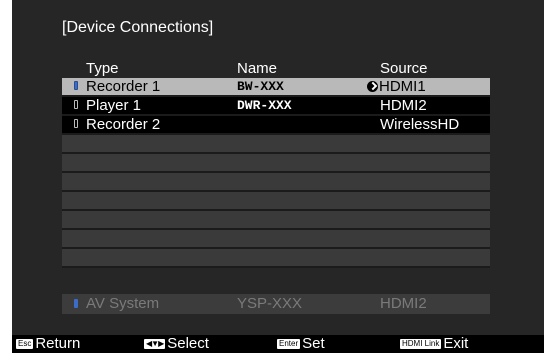  I want to click on enter-key-icon: Enter, so click(289, 344).